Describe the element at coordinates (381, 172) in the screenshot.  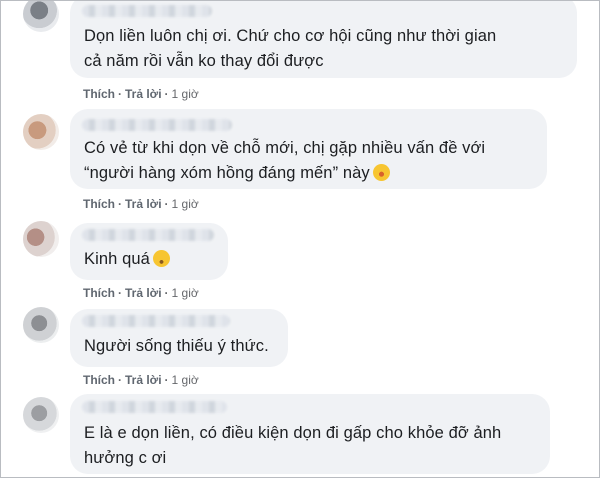
I see `laughing-tears-emoji` at that location.